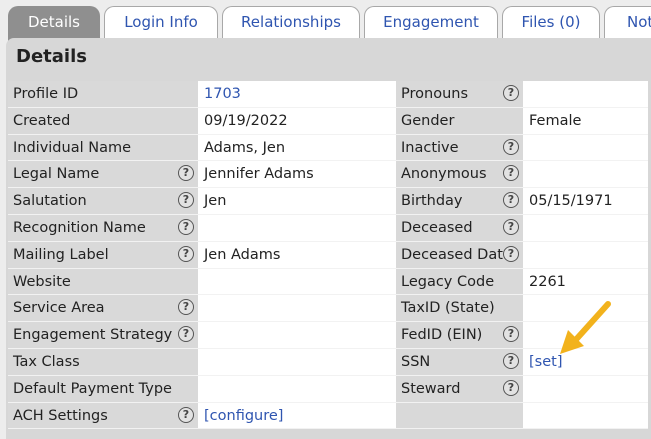 The width and height of the screenshot is (651, 439). I want to click on tab-notes: Not, so click(627, 22).